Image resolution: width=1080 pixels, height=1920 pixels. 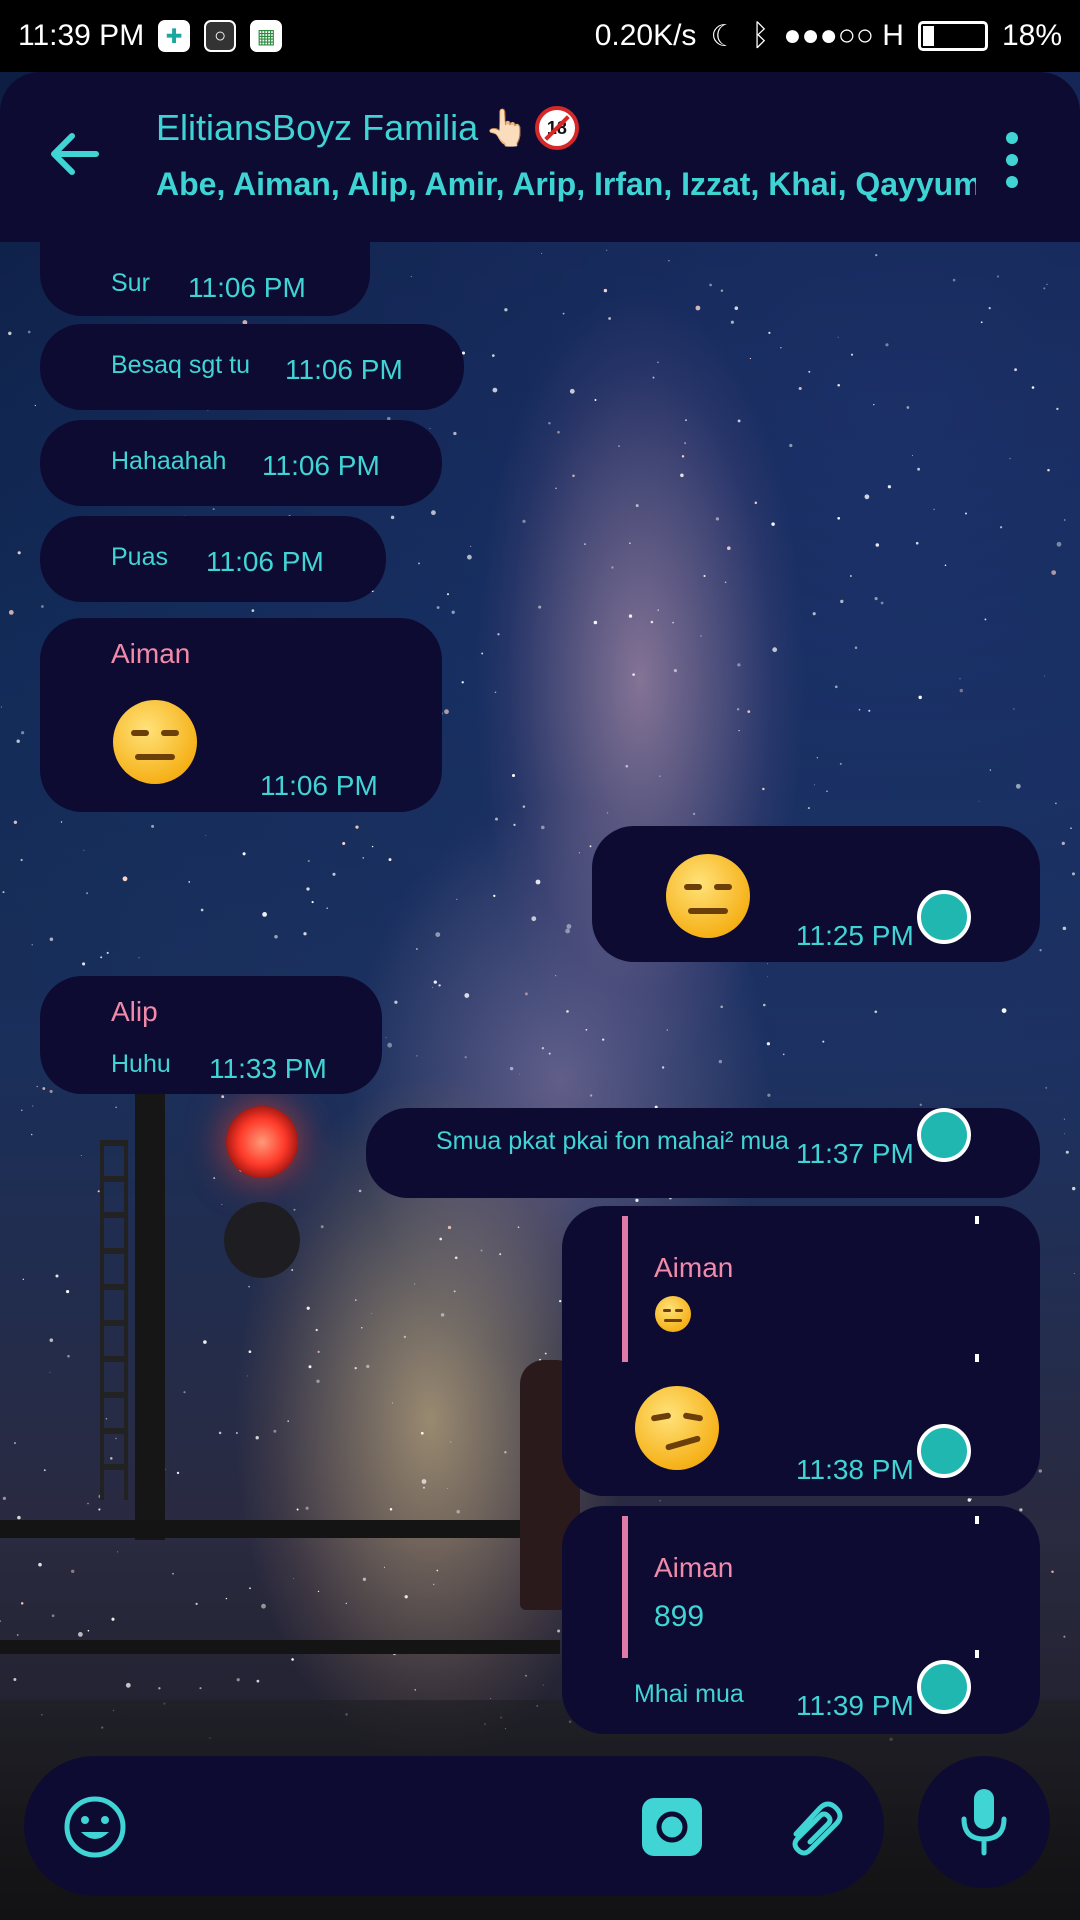 I want to click on message-text: Besaq sgt tu, so click(x=180, y=365).